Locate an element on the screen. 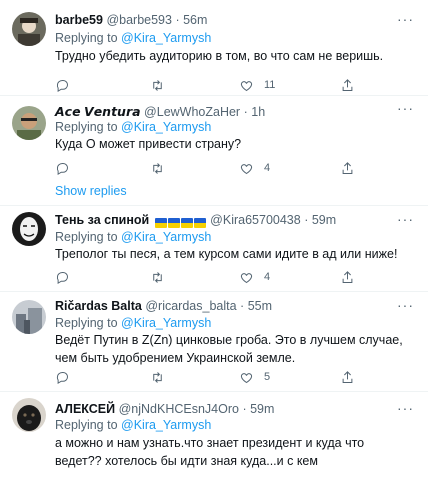 The image size is (428, 487). tweet-header: Ričardas Balta @ricardas_balta · 55m is located at coordinates (224, 306).